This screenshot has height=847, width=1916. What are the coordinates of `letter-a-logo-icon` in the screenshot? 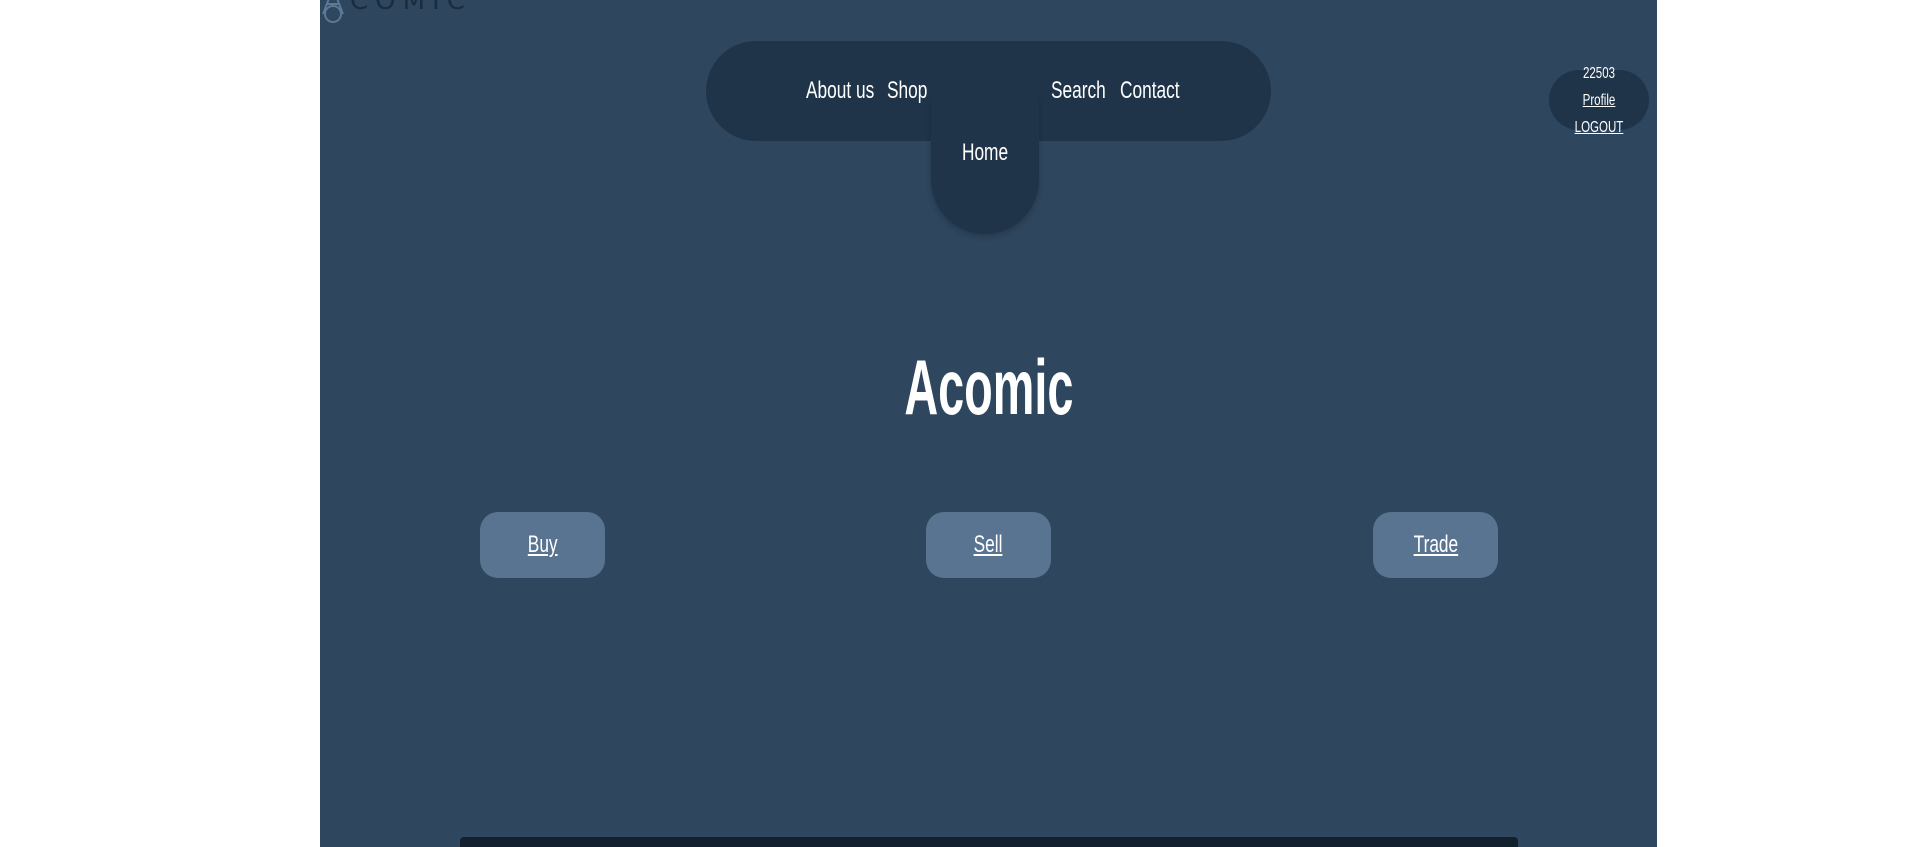 It's located at (333, 13).